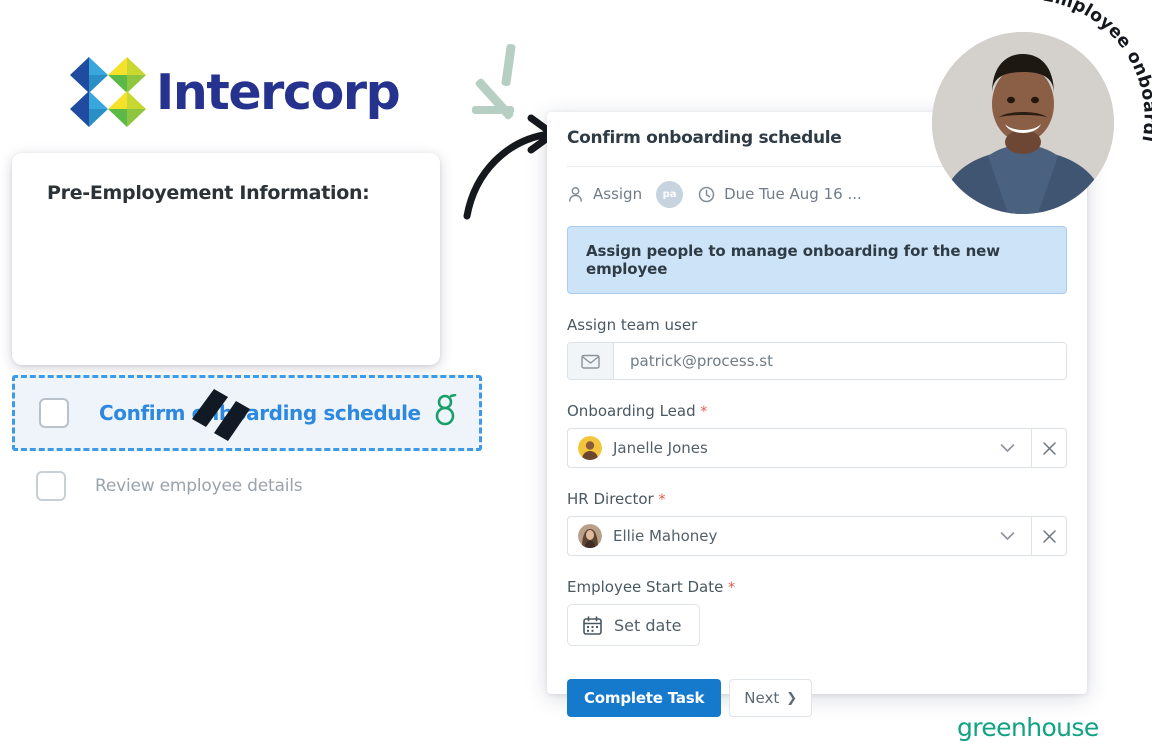 The image size is (1152, 744). What do you see at coordinates (592, 625) in the screenshot?
I see `calendar-icon` at bounding box center [592, 625].